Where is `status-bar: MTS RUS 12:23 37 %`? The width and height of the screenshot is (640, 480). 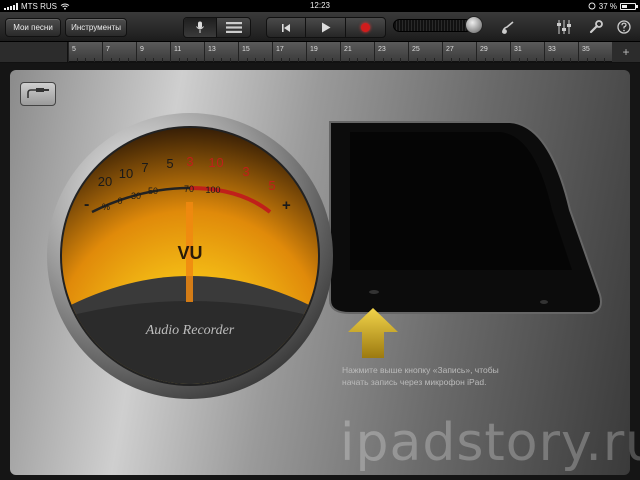
status-bar: MTS RUS 12:23 37 % is located at coordinates (320, 6).